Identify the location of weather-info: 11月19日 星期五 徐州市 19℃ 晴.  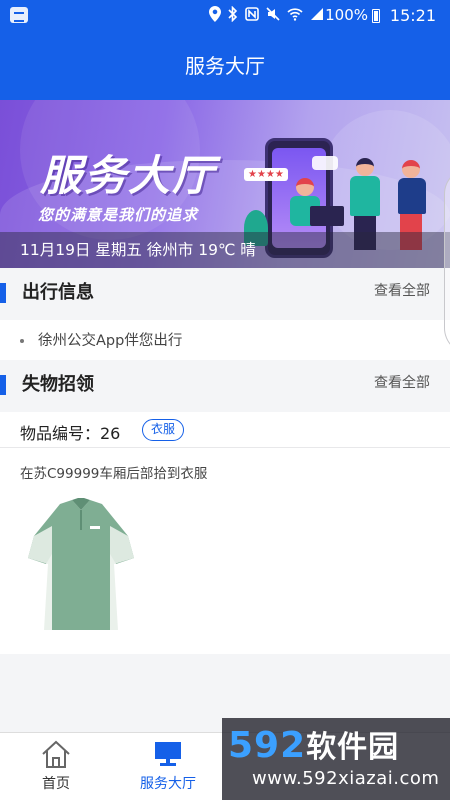
(225, 250).